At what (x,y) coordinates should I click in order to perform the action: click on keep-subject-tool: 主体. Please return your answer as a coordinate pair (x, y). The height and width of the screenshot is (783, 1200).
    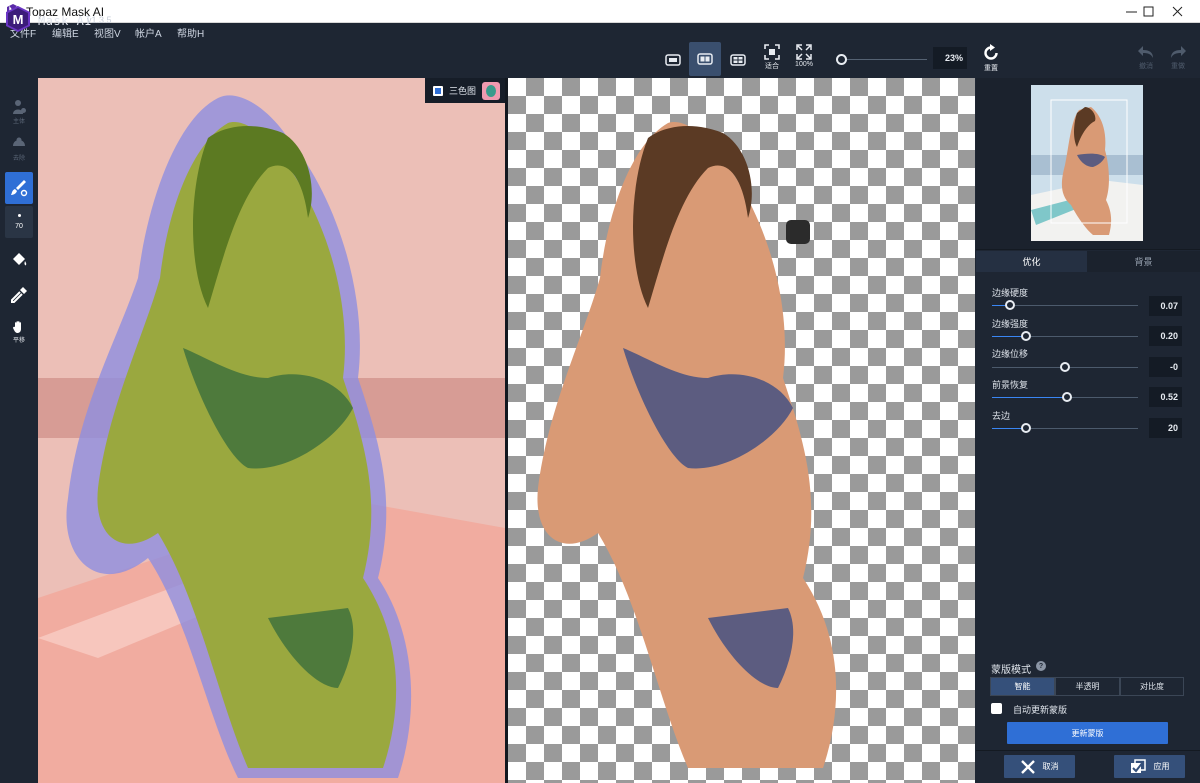
    Looking at the image, I should click on (19, 112).